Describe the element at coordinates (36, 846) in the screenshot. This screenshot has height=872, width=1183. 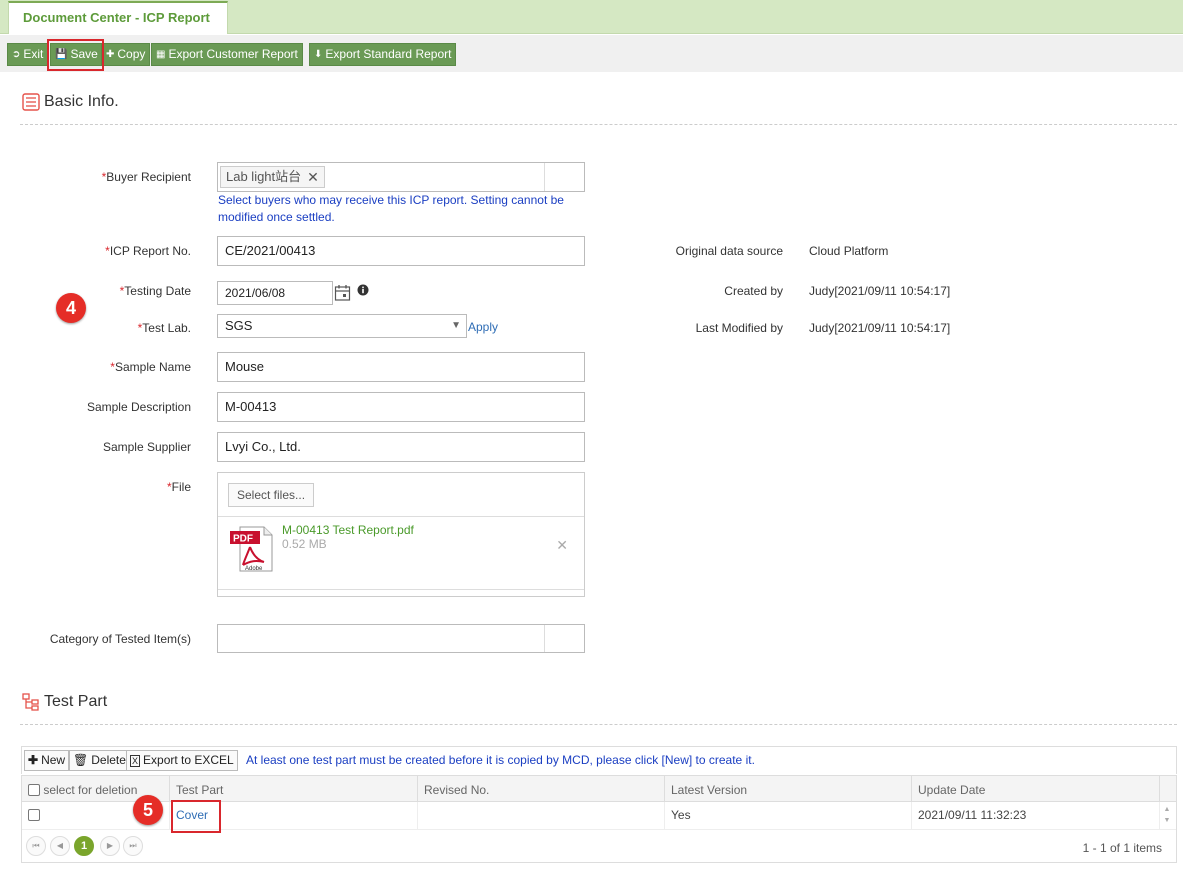
I see `first-page-icon: ⏮` at that location.